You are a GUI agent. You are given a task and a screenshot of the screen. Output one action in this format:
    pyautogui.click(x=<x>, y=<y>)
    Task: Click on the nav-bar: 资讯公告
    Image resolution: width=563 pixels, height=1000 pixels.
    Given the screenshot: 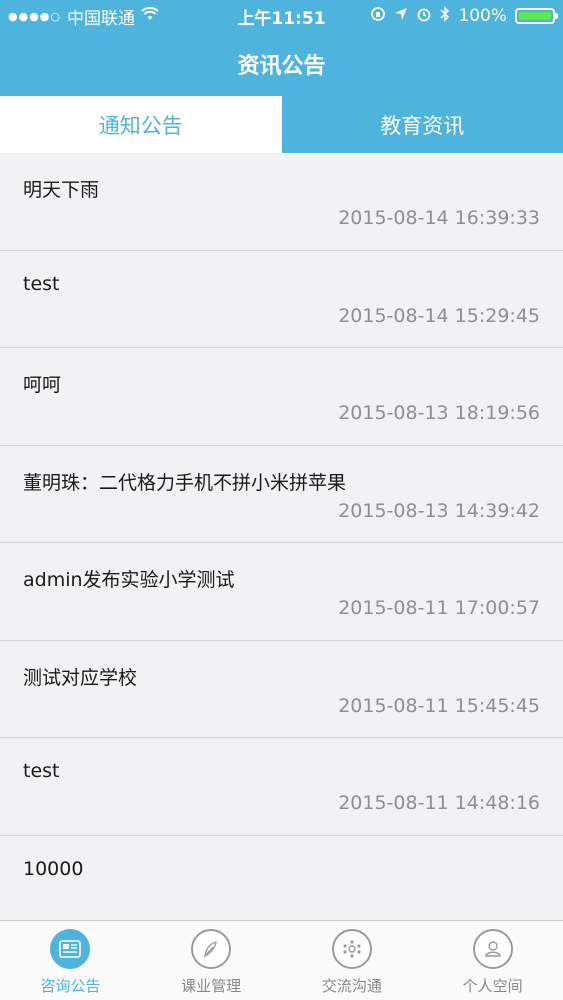 What is the action you would take?
    pyautogui.click(x=281, y=64)
    